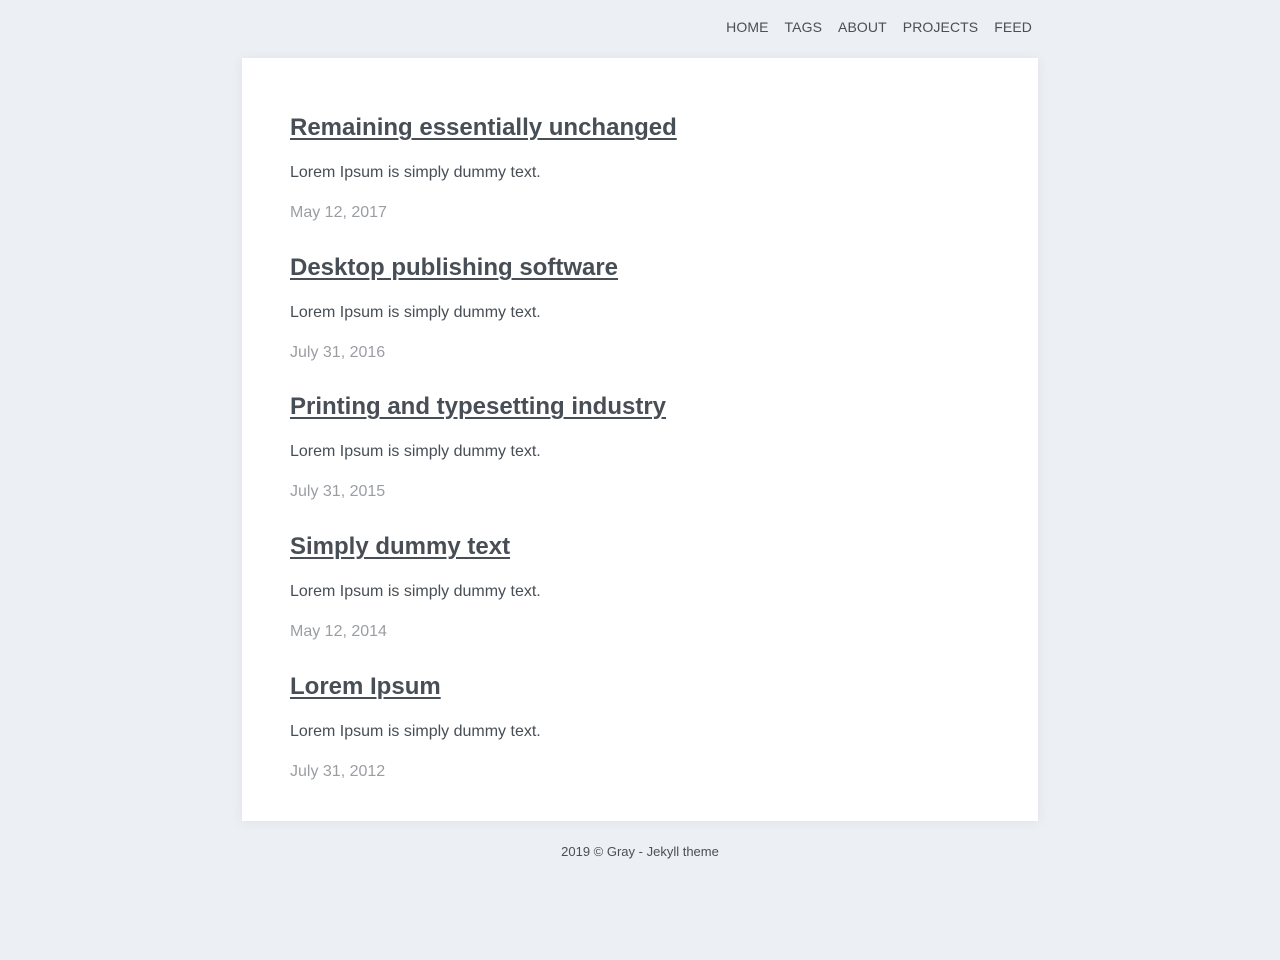 The height and width of the screenshot is (960, 1280). What do you see at coordinates (454, 267) in the screenshot?
I see `post-title-link: Desktop publishing software` at bounding box center [454, 267].